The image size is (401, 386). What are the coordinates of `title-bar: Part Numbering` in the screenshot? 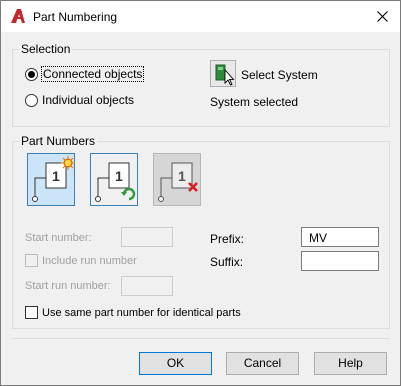 It's located at (200, 16).